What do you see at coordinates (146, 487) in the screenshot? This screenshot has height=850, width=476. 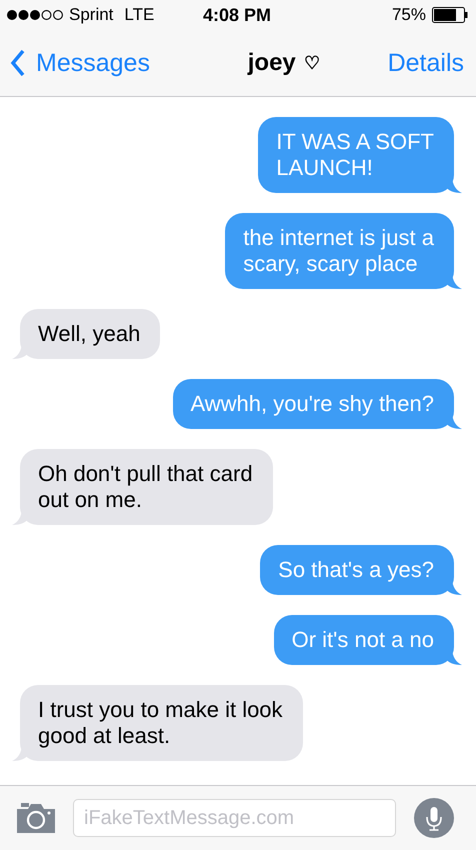 I see `message-bubble: Oh don't pull that card out on me.` at bounding box center [146, 487].